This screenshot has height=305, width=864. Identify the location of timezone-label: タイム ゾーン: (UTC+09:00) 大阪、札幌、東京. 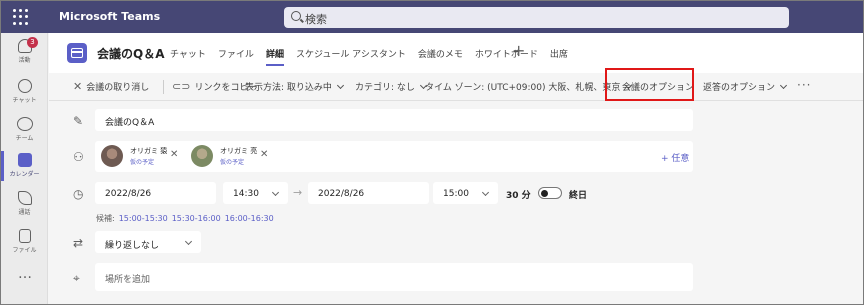
(523, 88).